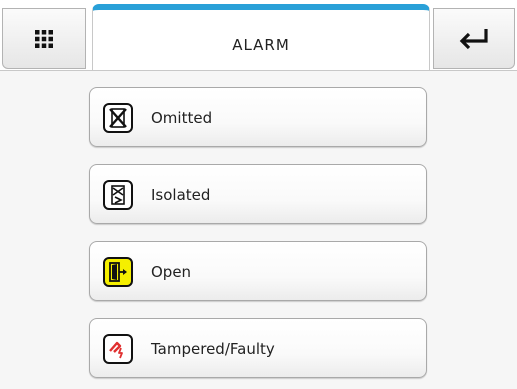 This screenshot has height=389, width=517. I want to click on list-item-label: Tampered/Faulty, so click(213, 349).